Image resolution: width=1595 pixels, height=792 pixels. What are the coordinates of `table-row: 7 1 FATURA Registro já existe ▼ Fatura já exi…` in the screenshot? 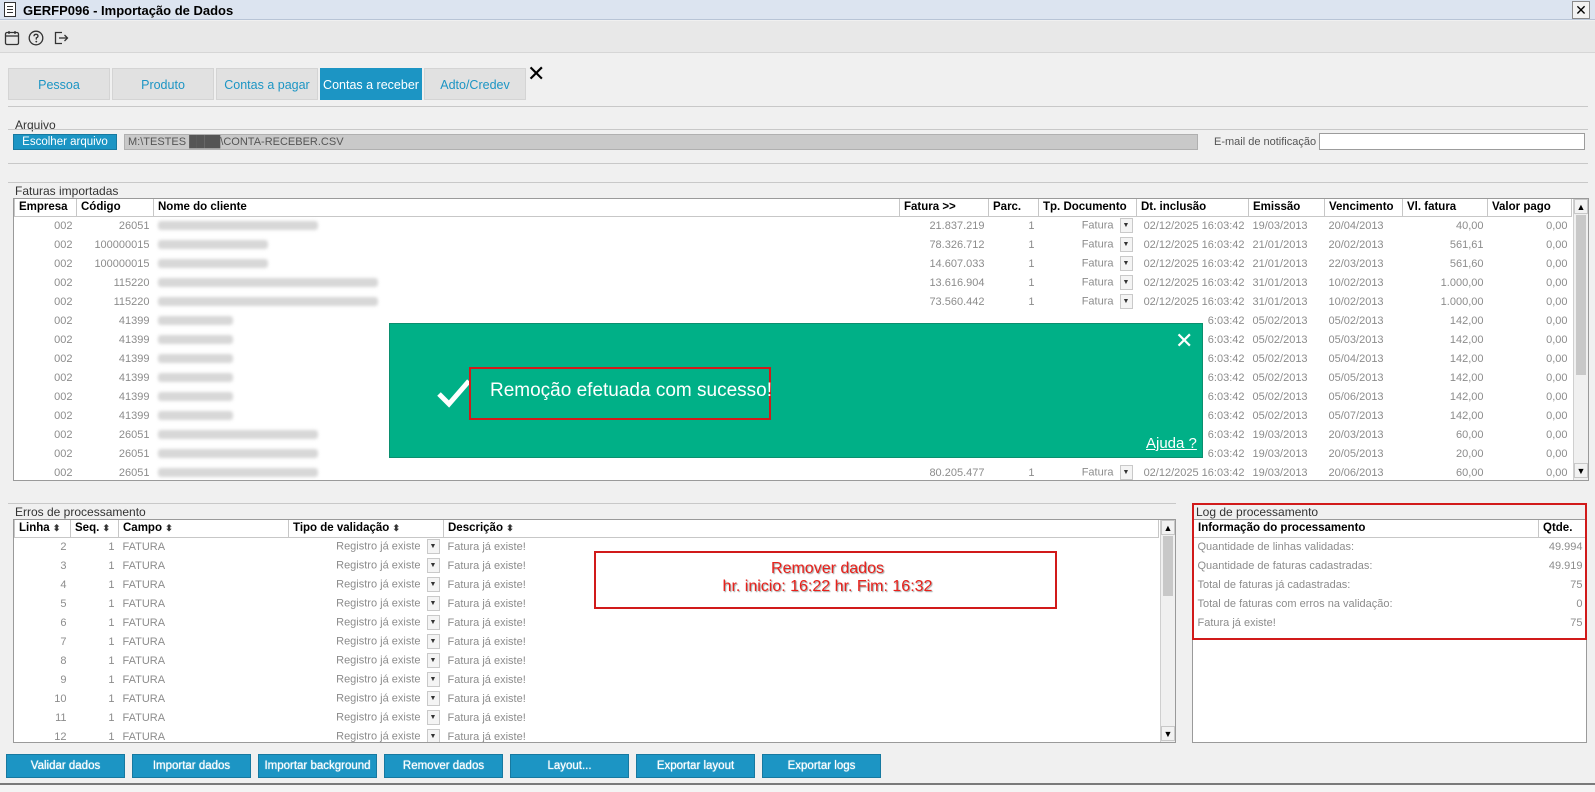 It's located at (587, 641).